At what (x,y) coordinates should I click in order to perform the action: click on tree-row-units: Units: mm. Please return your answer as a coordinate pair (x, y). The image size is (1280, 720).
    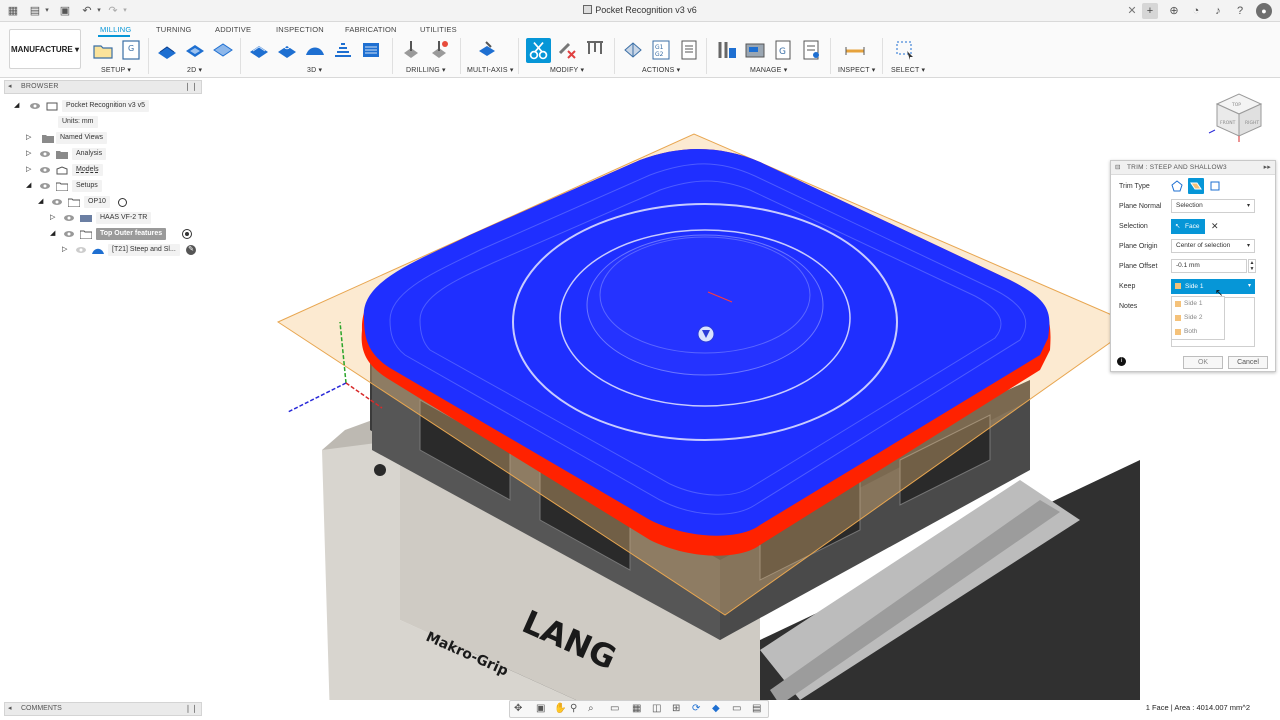
    Looking at the image, I should click on (104, 122).